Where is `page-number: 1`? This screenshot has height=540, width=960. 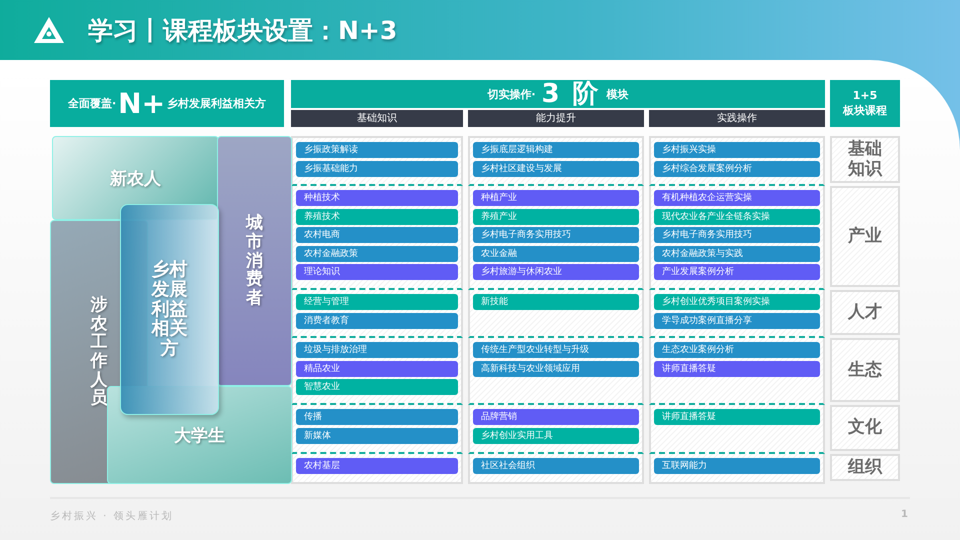
page-number: 1 is located at coordinates (905, 515).